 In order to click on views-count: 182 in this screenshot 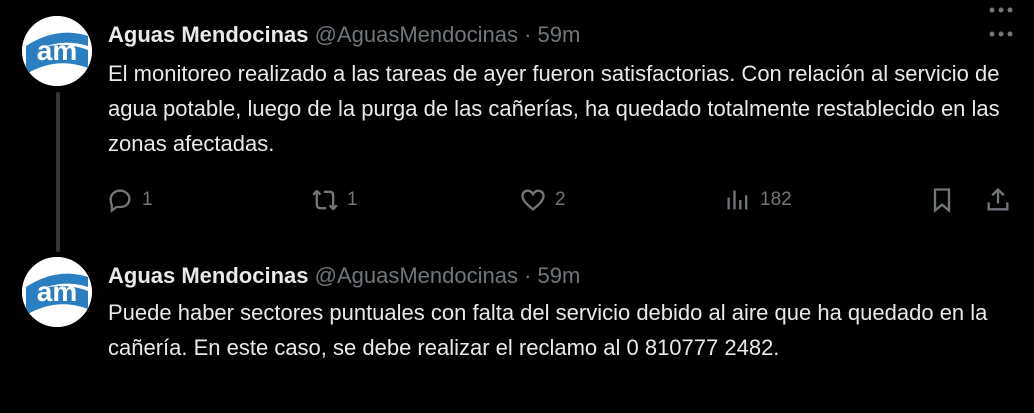, I will do `click(776, 199)`.